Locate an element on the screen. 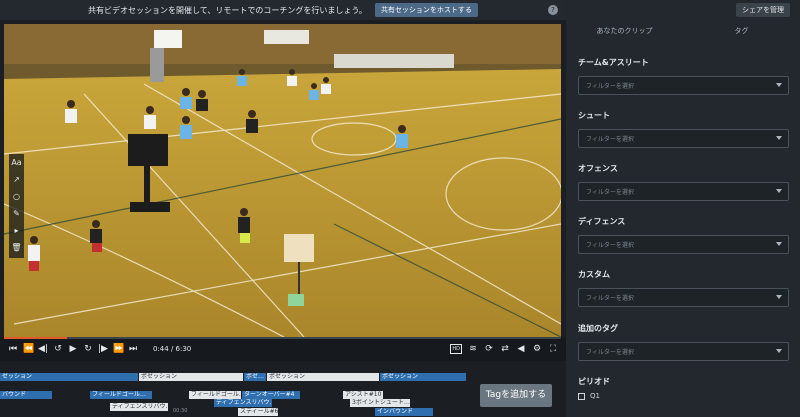  playback-buttons: ⏮ ⏪ ◀| ↺ ▶ ↻ |▶ ⏩ ⏭ 0:44 / 6:30 is located at coordinates (99, 349).